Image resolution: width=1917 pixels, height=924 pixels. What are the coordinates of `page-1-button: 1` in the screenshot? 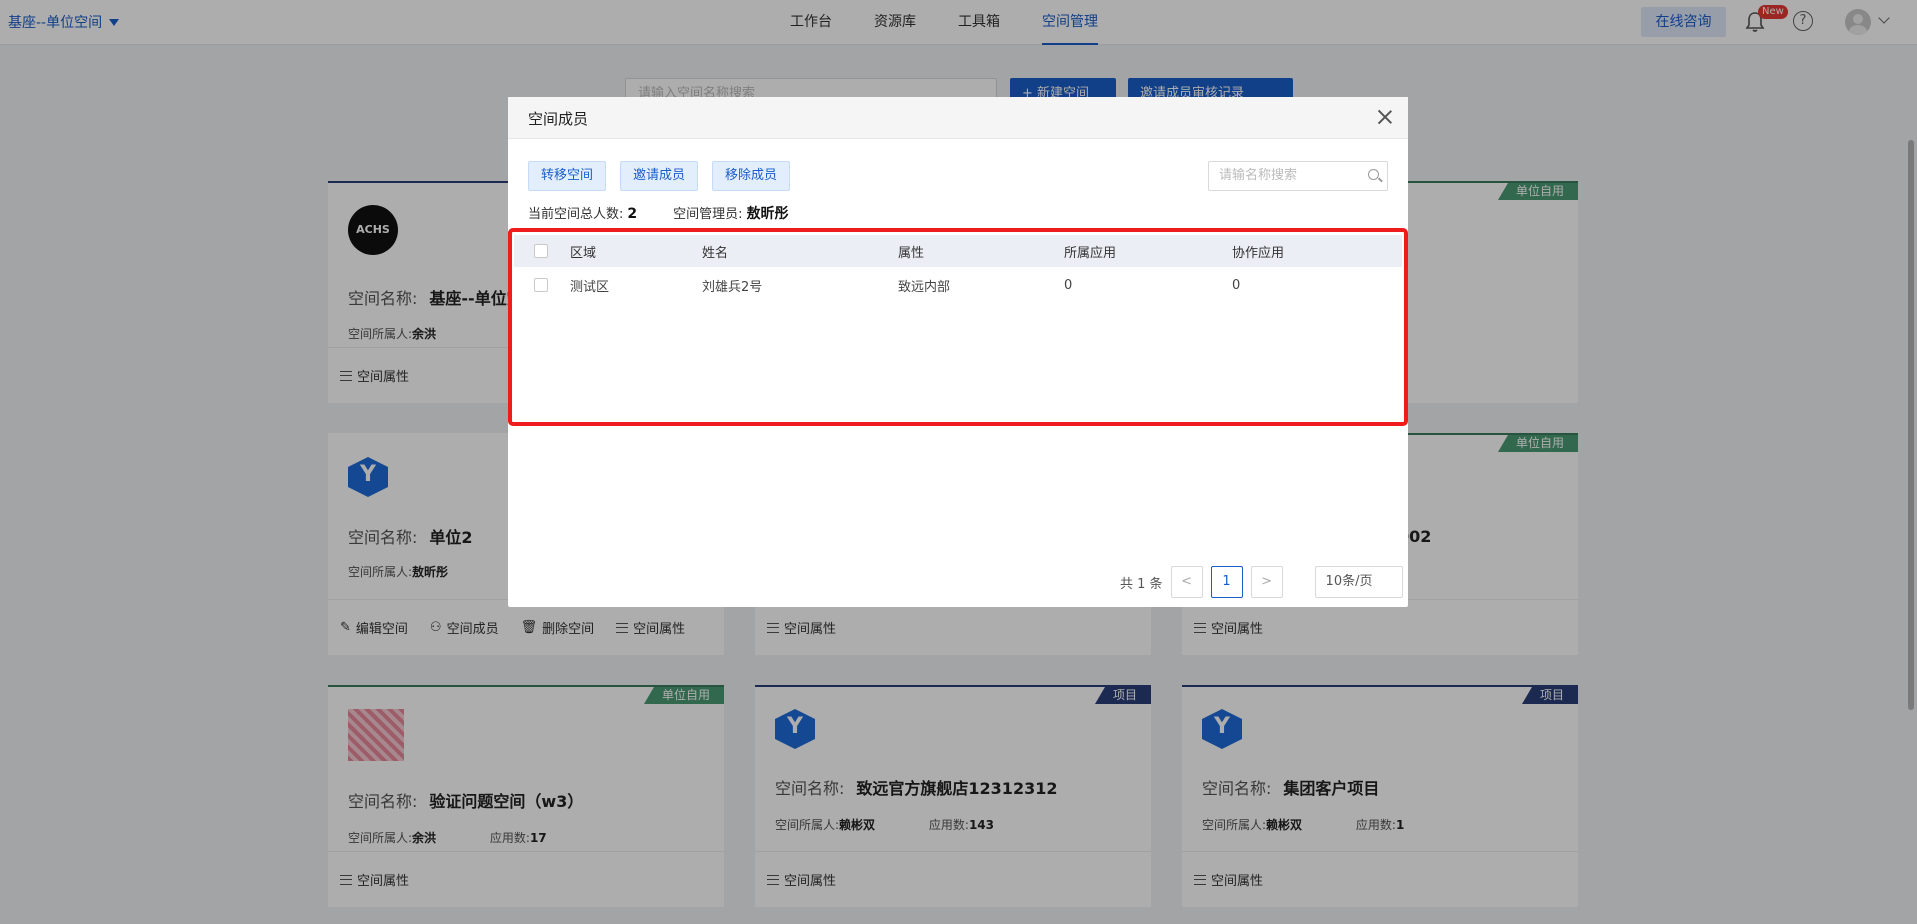 It's located at (1226, 582).